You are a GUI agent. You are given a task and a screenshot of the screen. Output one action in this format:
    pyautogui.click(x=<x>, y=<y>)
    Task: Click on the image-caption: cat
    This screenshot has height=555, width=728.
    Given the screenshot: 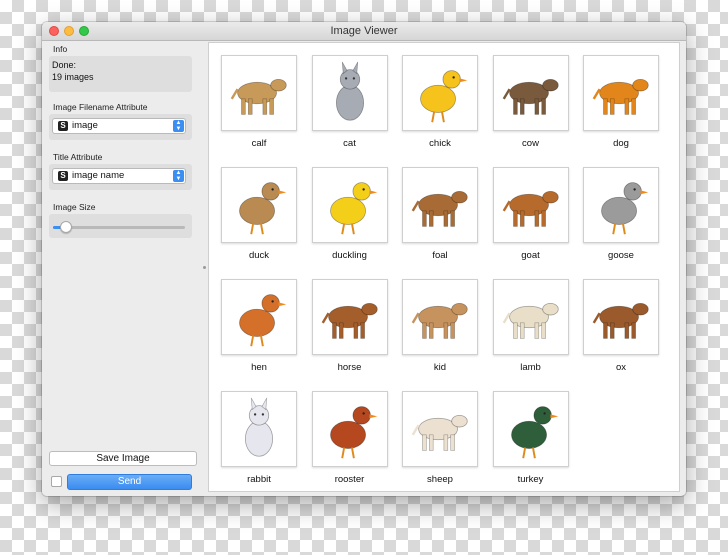 What is the action you would take?
    pyautogui.click(x=349, y=143)
    